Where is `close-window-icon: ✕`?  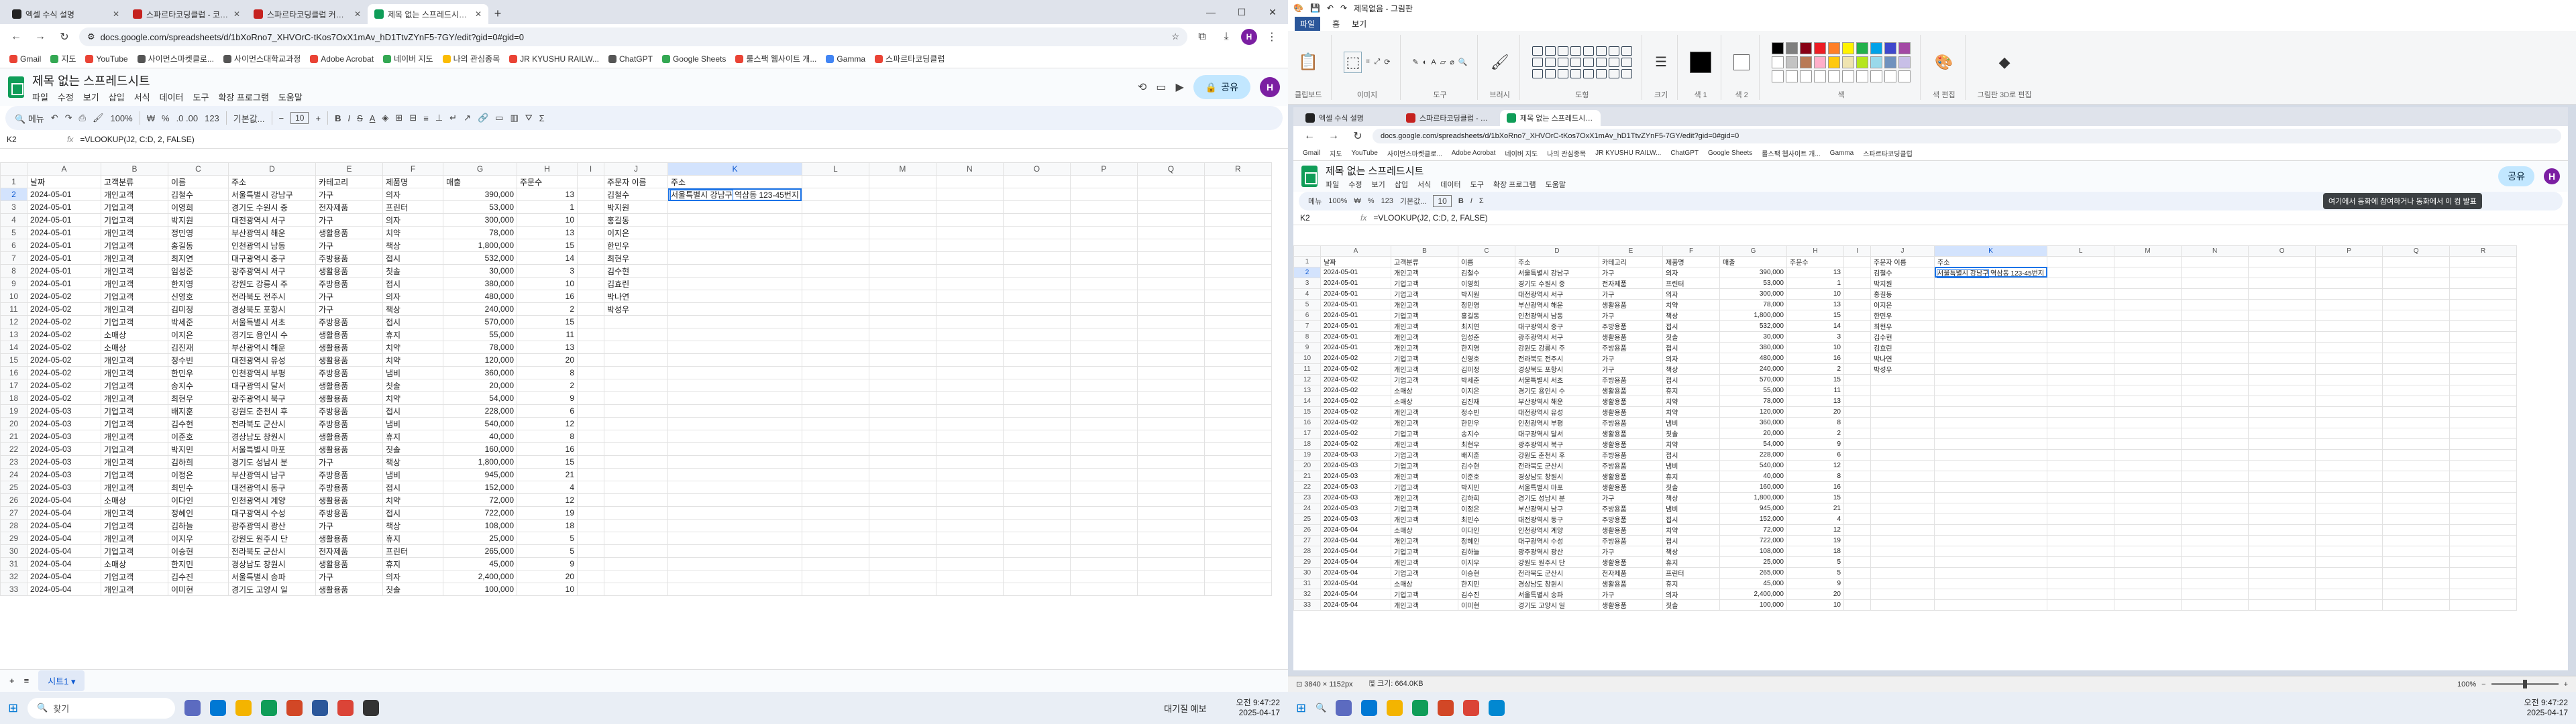 close-window-icon: ✕ is located at coordinates (1272, 12).